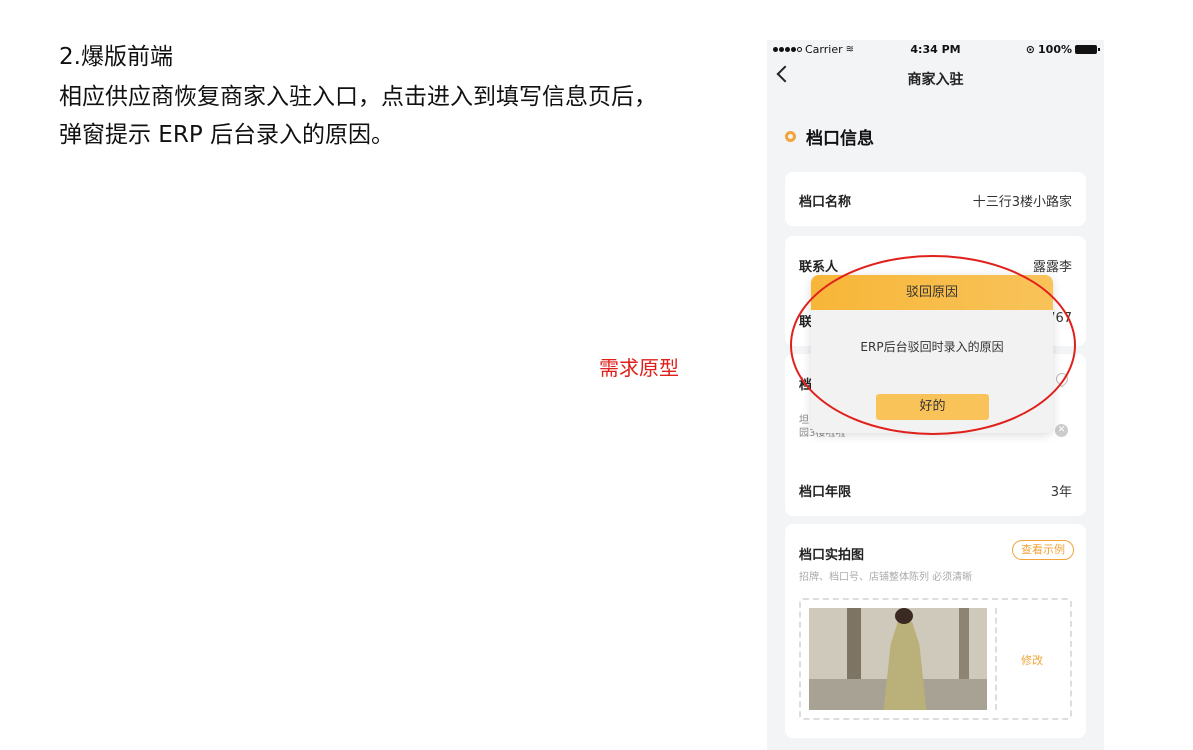 The height and width of the screenshot is (750, 1193). Describe the element at coordinates (1022, 202) in the screenshot. I see `stall-name-value: 十三行3楼小路家` at that location.